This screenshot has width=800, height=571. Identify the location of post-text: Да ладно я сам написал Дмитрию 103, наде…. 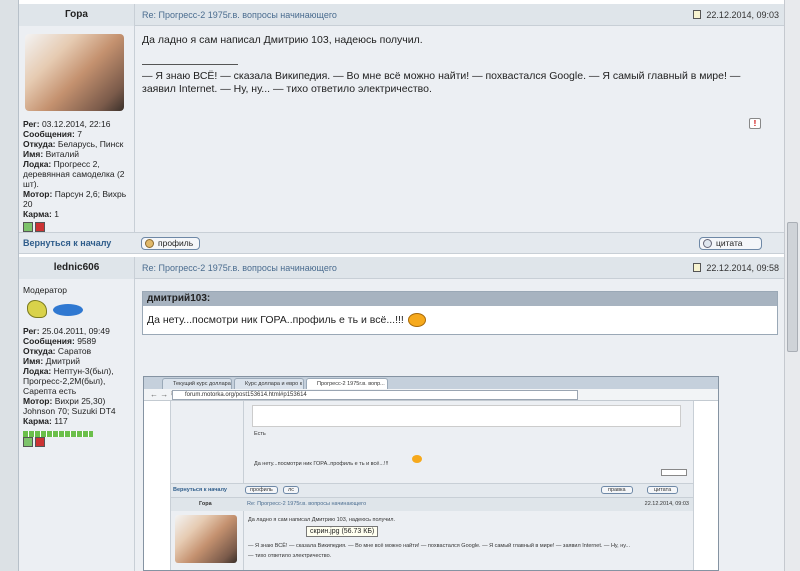
(282, 40).